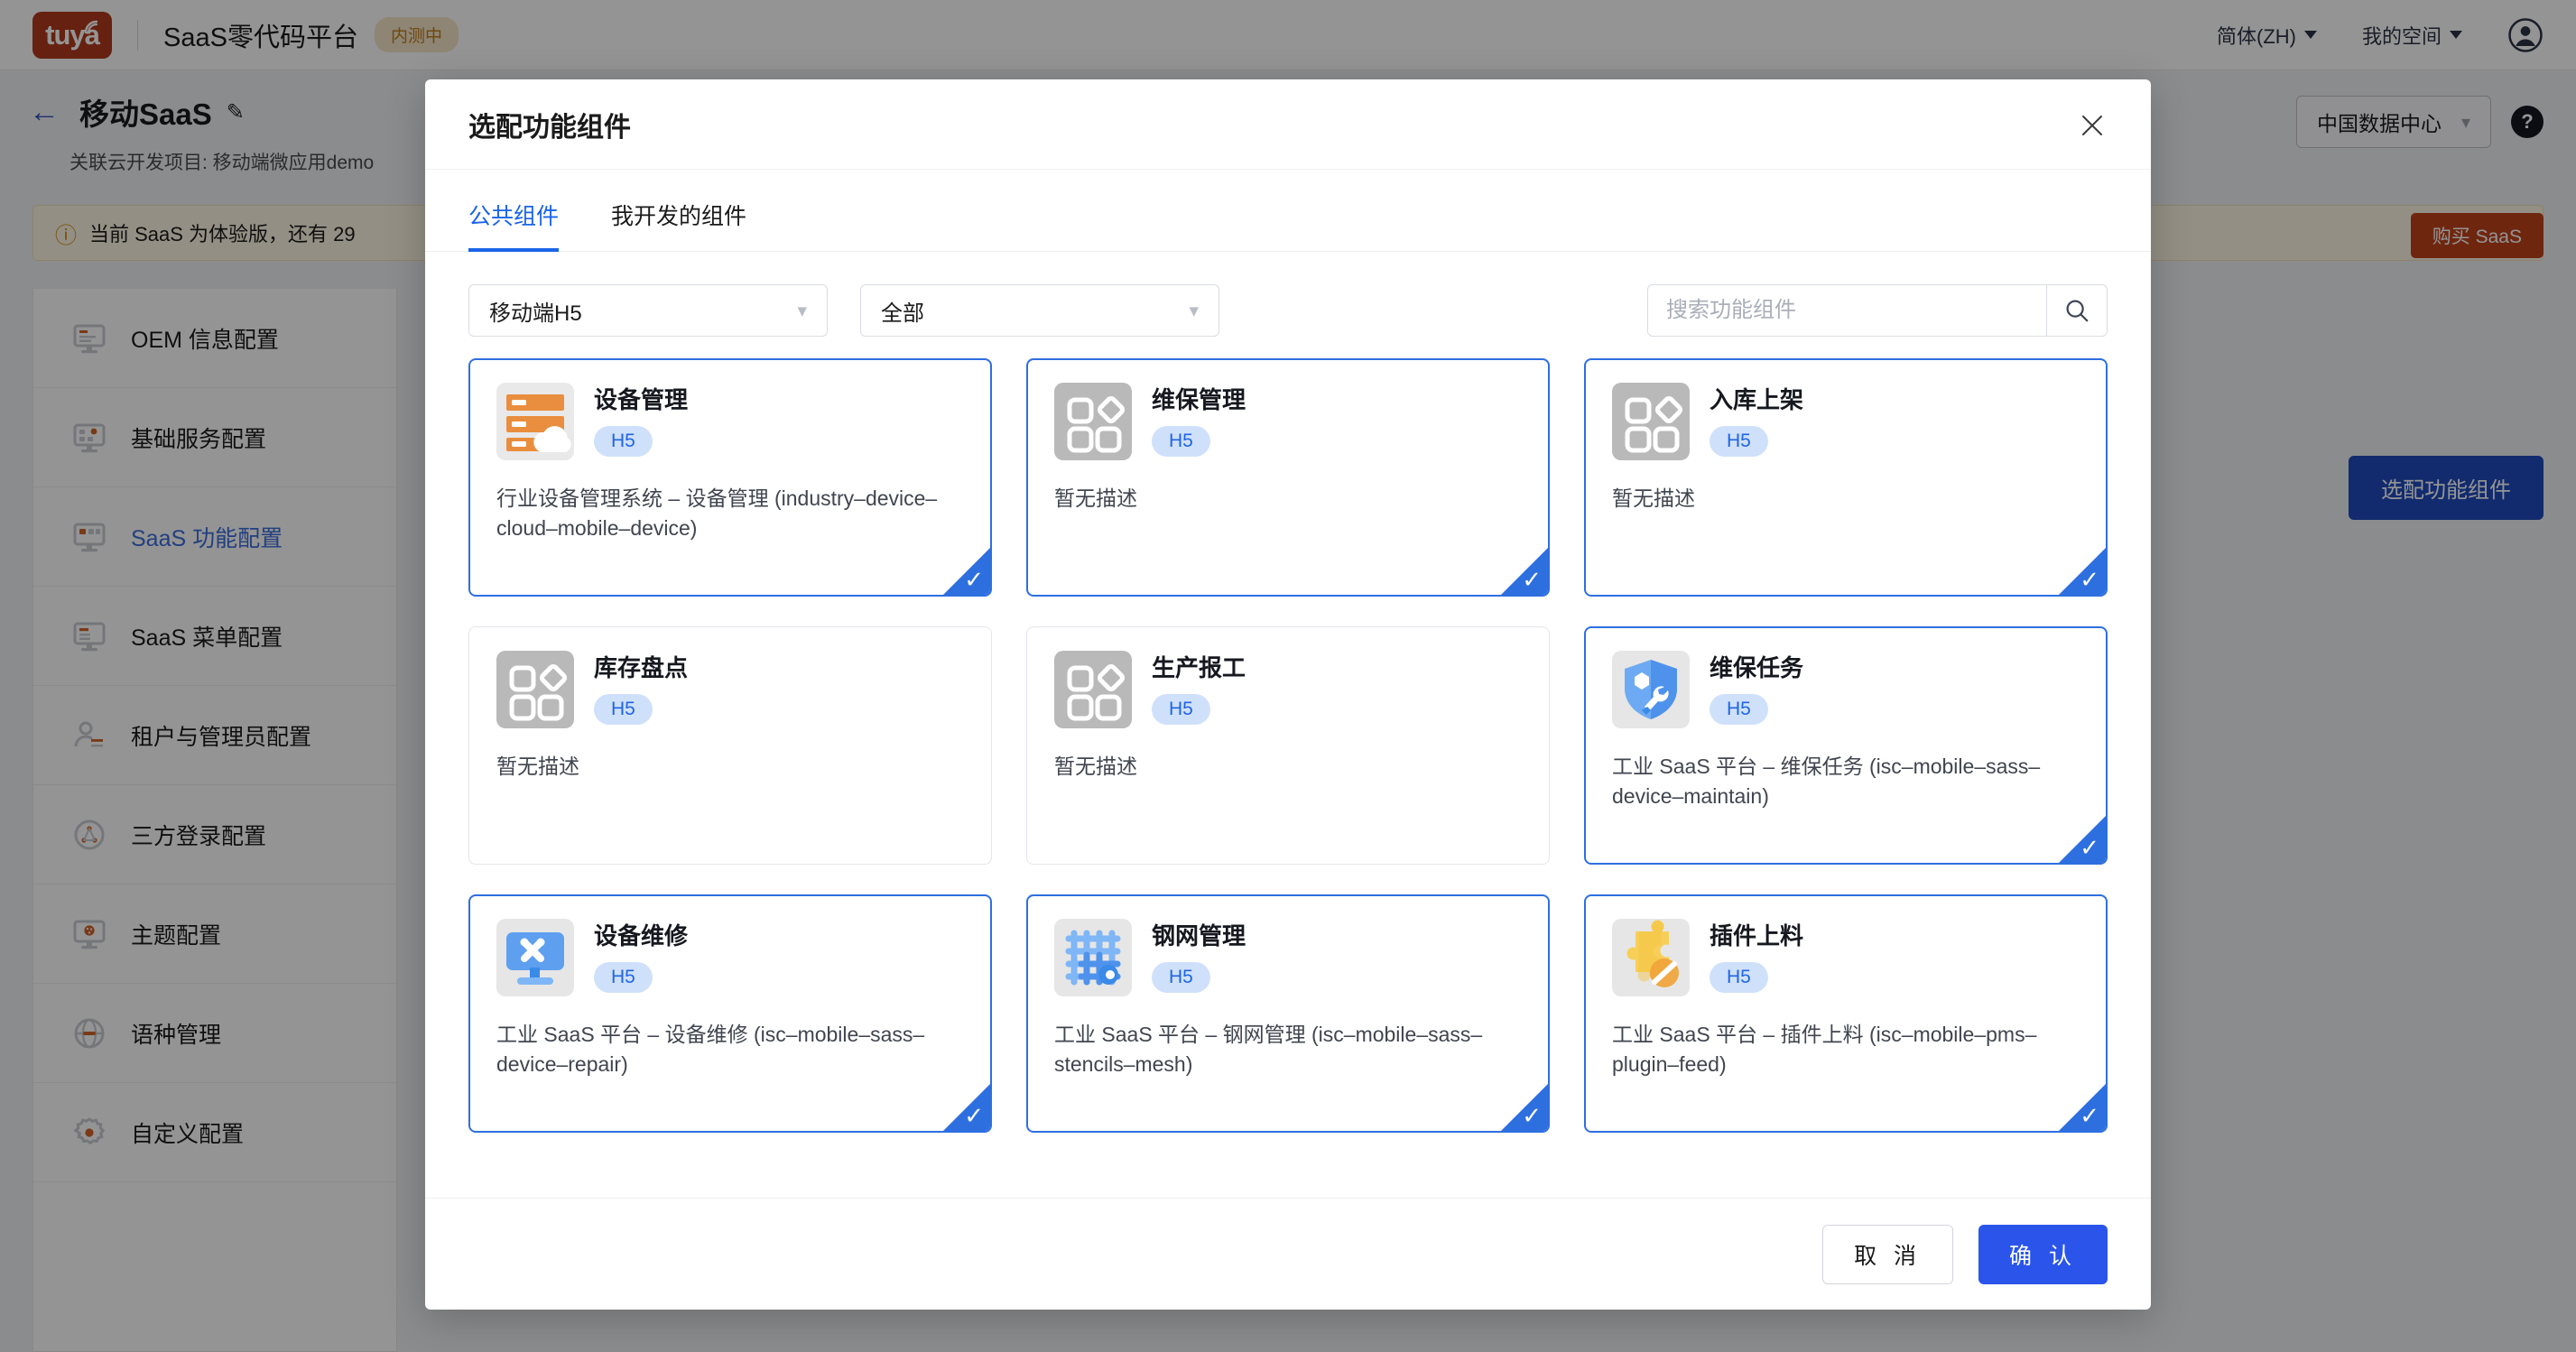  I want to click on card-title: 入库上架, so click(1757, 399).